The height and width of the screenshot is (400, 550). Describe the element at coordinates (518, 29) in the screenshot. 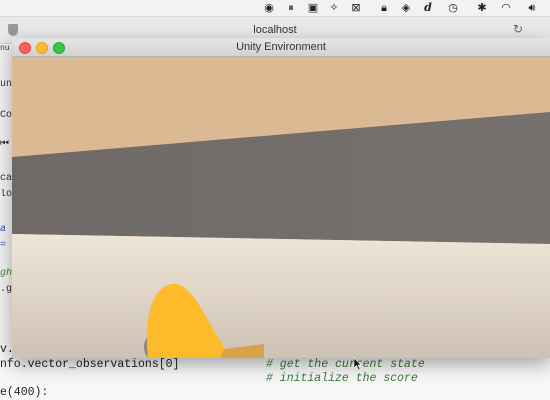

I see `reload-icon: ↻` at that location.